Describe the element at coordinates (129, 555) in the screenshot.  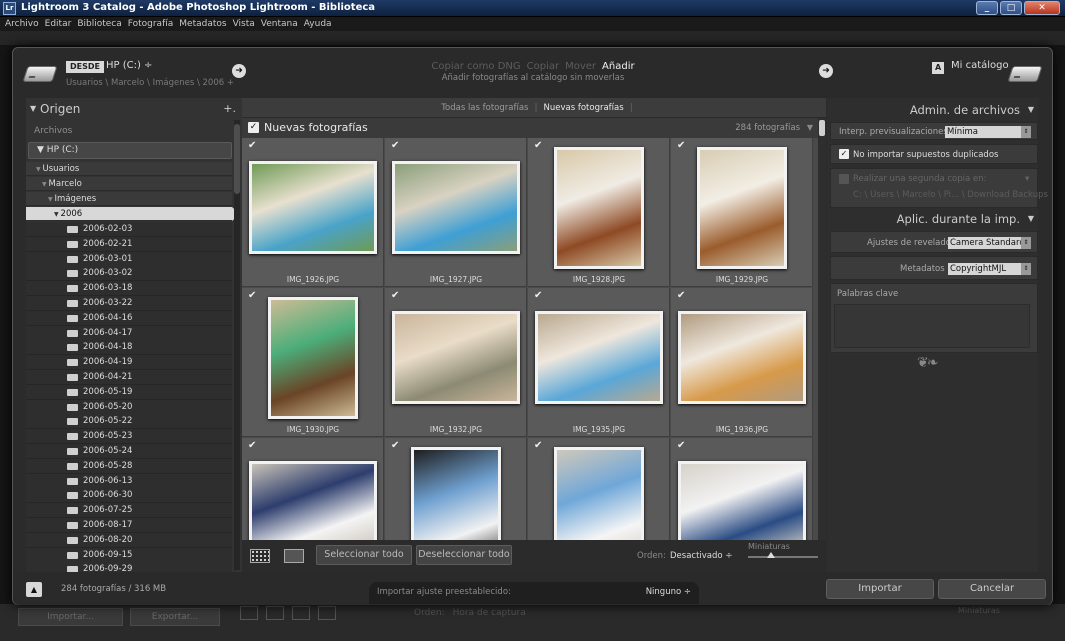
I see `folder-item: 2006-09-15` at that location.